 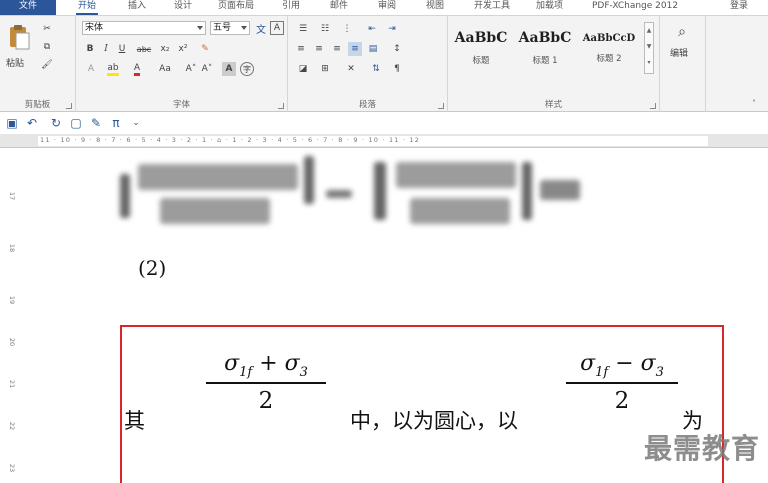 What do you see at coordinates (291, 7) in the screenshot?
I see `tab-references: 引用` at bounding box center [291, 7].